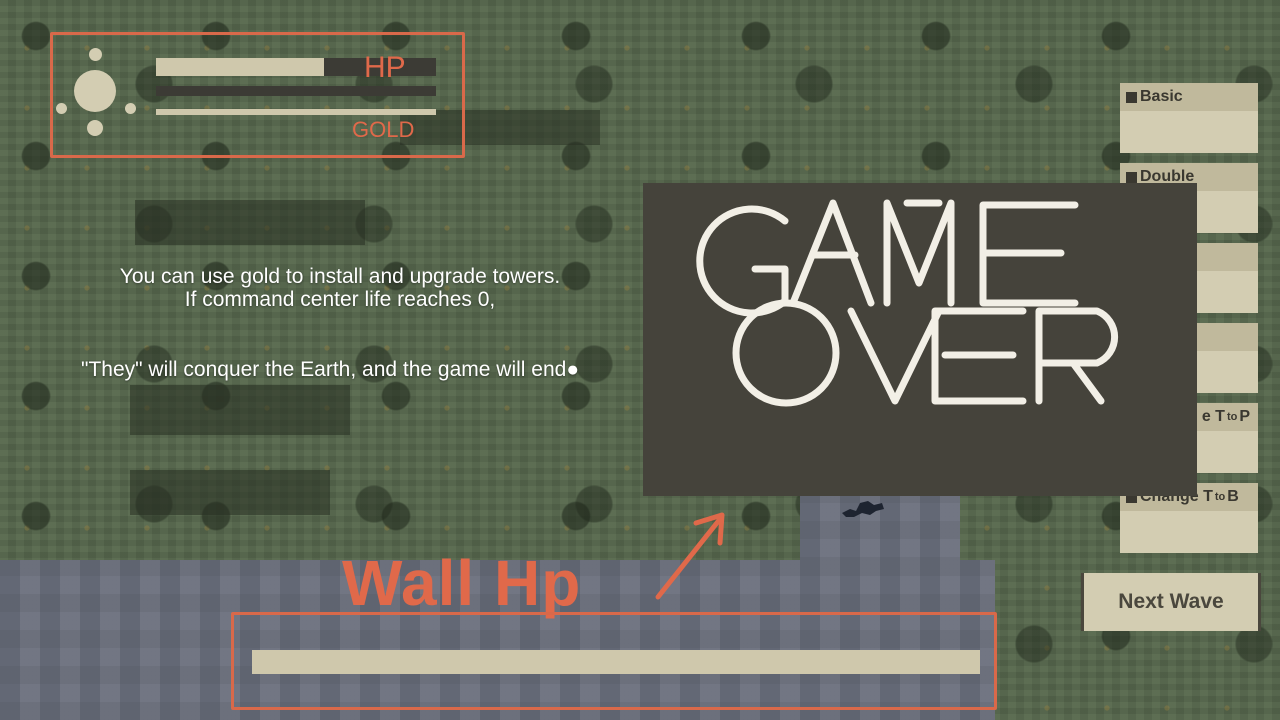 This screenshot has height=720, width=1280. Describe the element at coordinates (462, 583) in the screenshot. I see `wall-hp-label: Wall Hp` at that location.